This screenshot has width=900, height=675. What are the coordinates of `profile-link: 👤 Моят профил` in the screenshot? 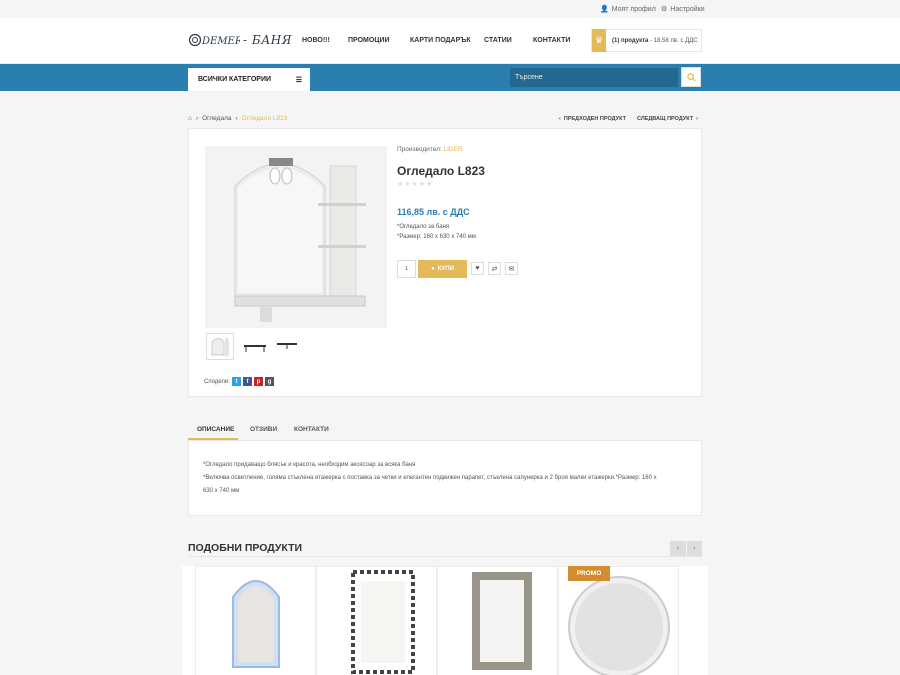 It's located at (628, 9).